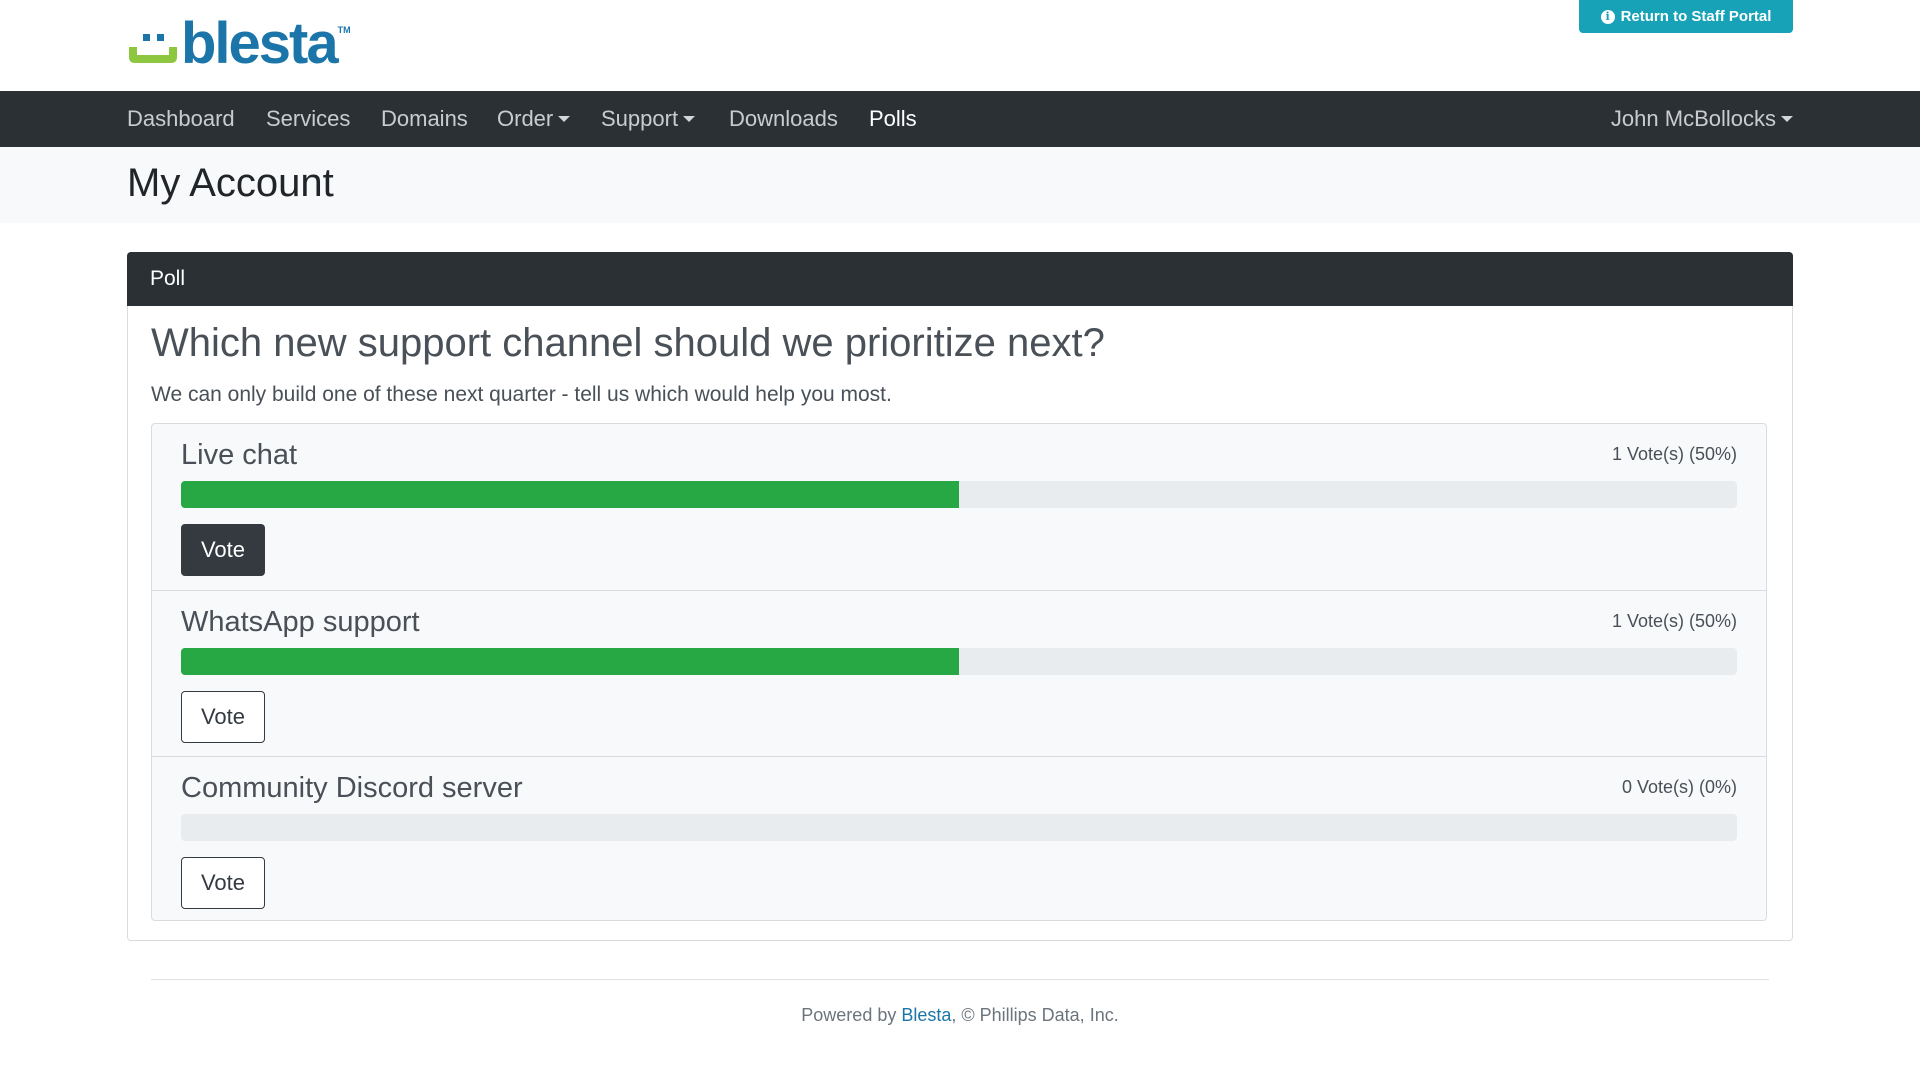 Image resolution: width=1920 pixels, height=1080 pixels. Describe the element at coordinates (525, 118) in the screenshot. I see `nav-label: Order` at that location.